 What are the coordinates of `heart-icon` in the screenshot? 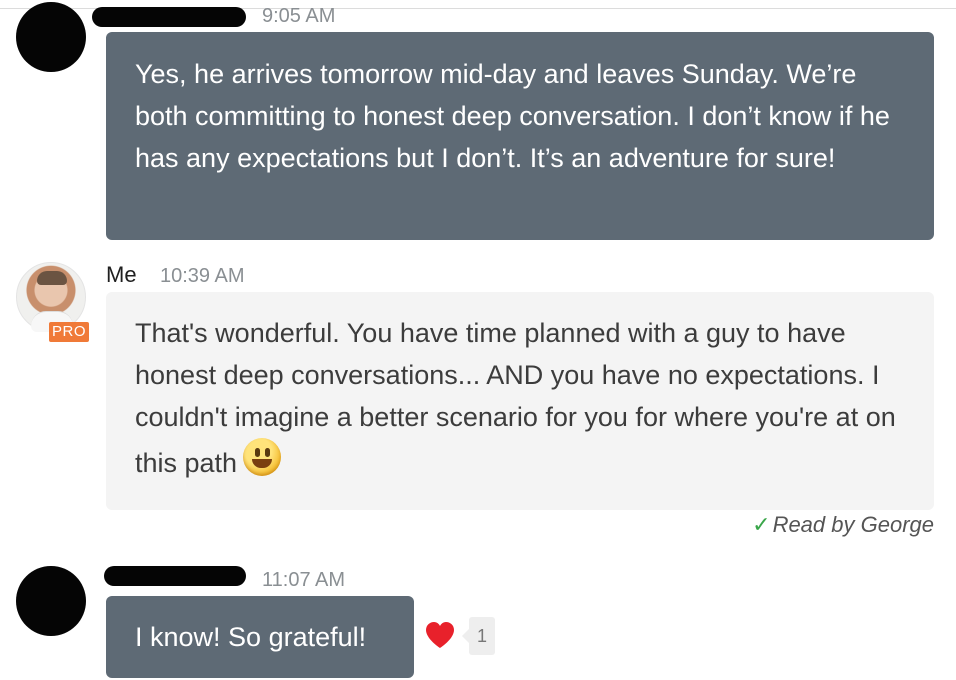 It's located at (440, 635).